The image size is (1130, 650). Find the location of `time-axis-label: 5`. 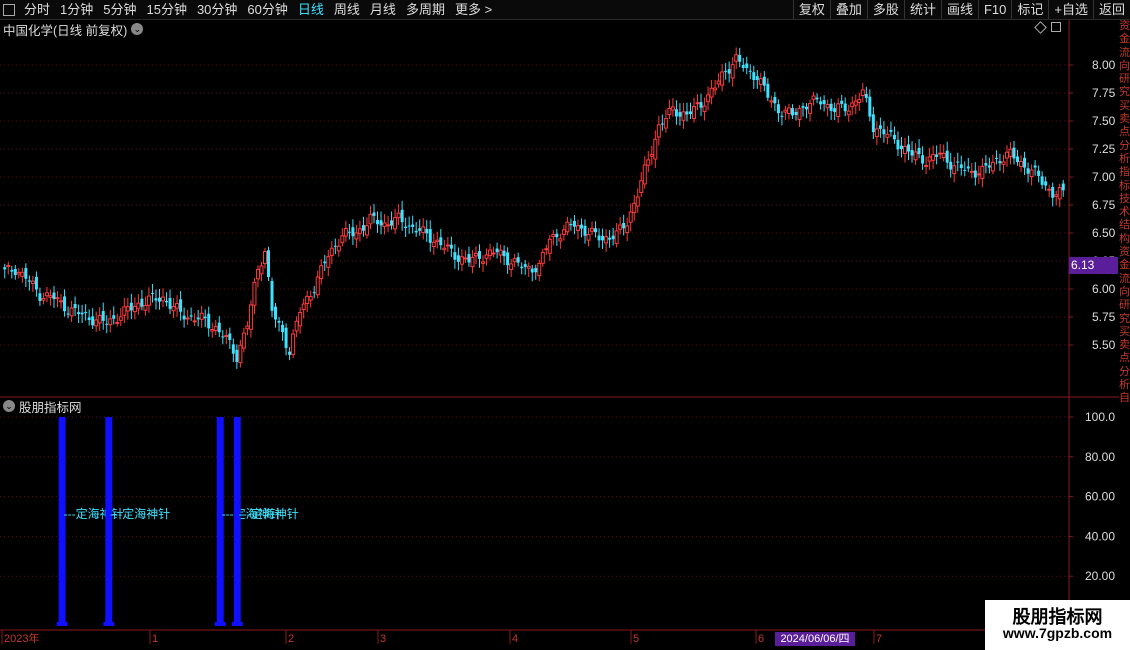

time-axis-label: 5 is located at coordinates (636, 639).